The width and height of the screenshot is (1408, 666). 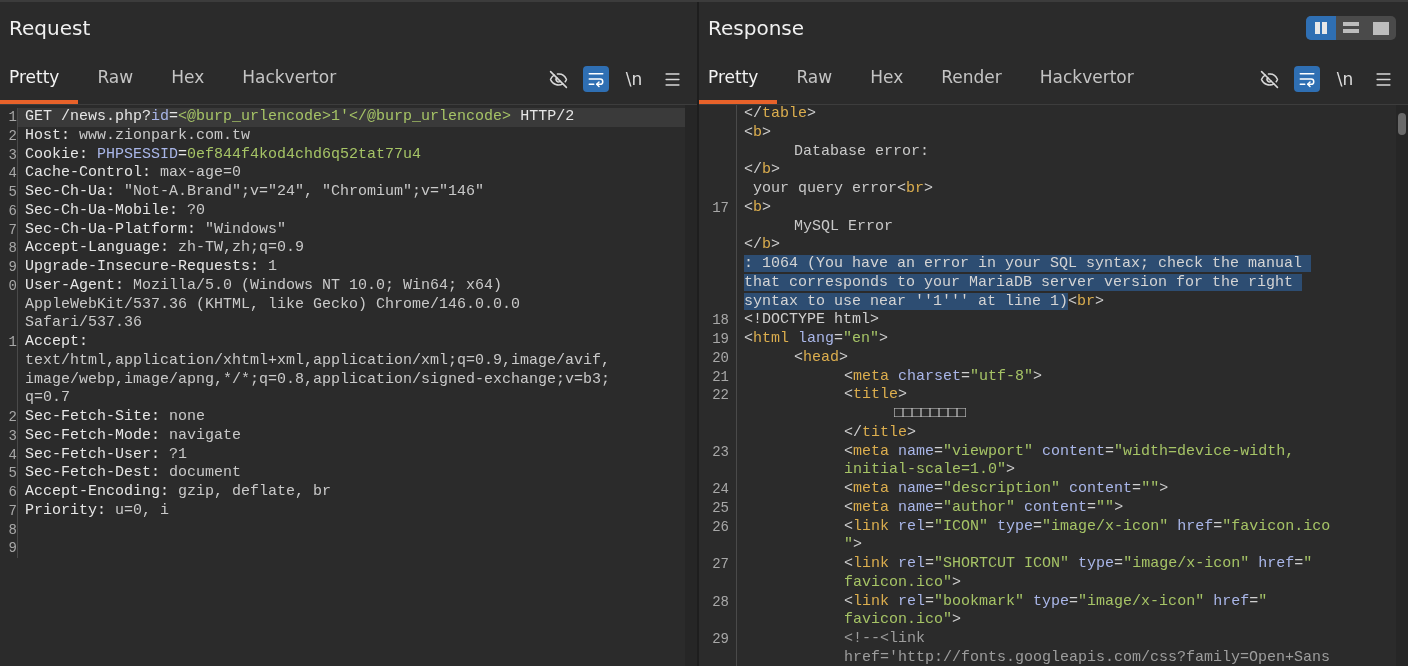 I want to click on line-number: 19, so click(x=720, y=339).